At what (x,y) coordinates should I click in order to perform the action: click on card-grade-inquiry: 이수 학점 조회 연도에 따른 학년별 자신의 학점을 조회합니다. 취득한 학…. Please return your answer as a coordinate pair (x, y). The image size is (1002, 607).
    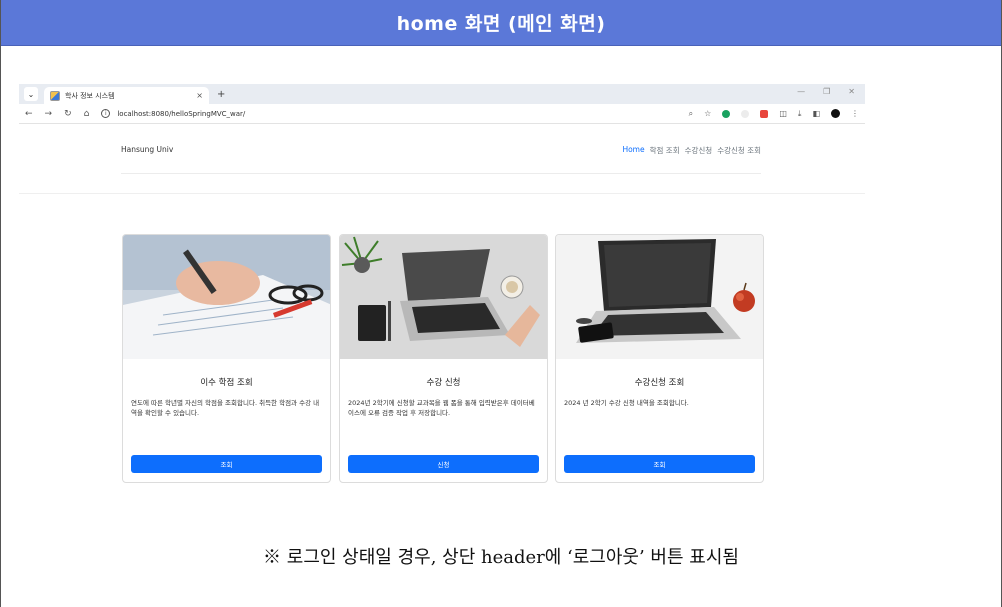
    Looking at the image, I should click on (226, 358).